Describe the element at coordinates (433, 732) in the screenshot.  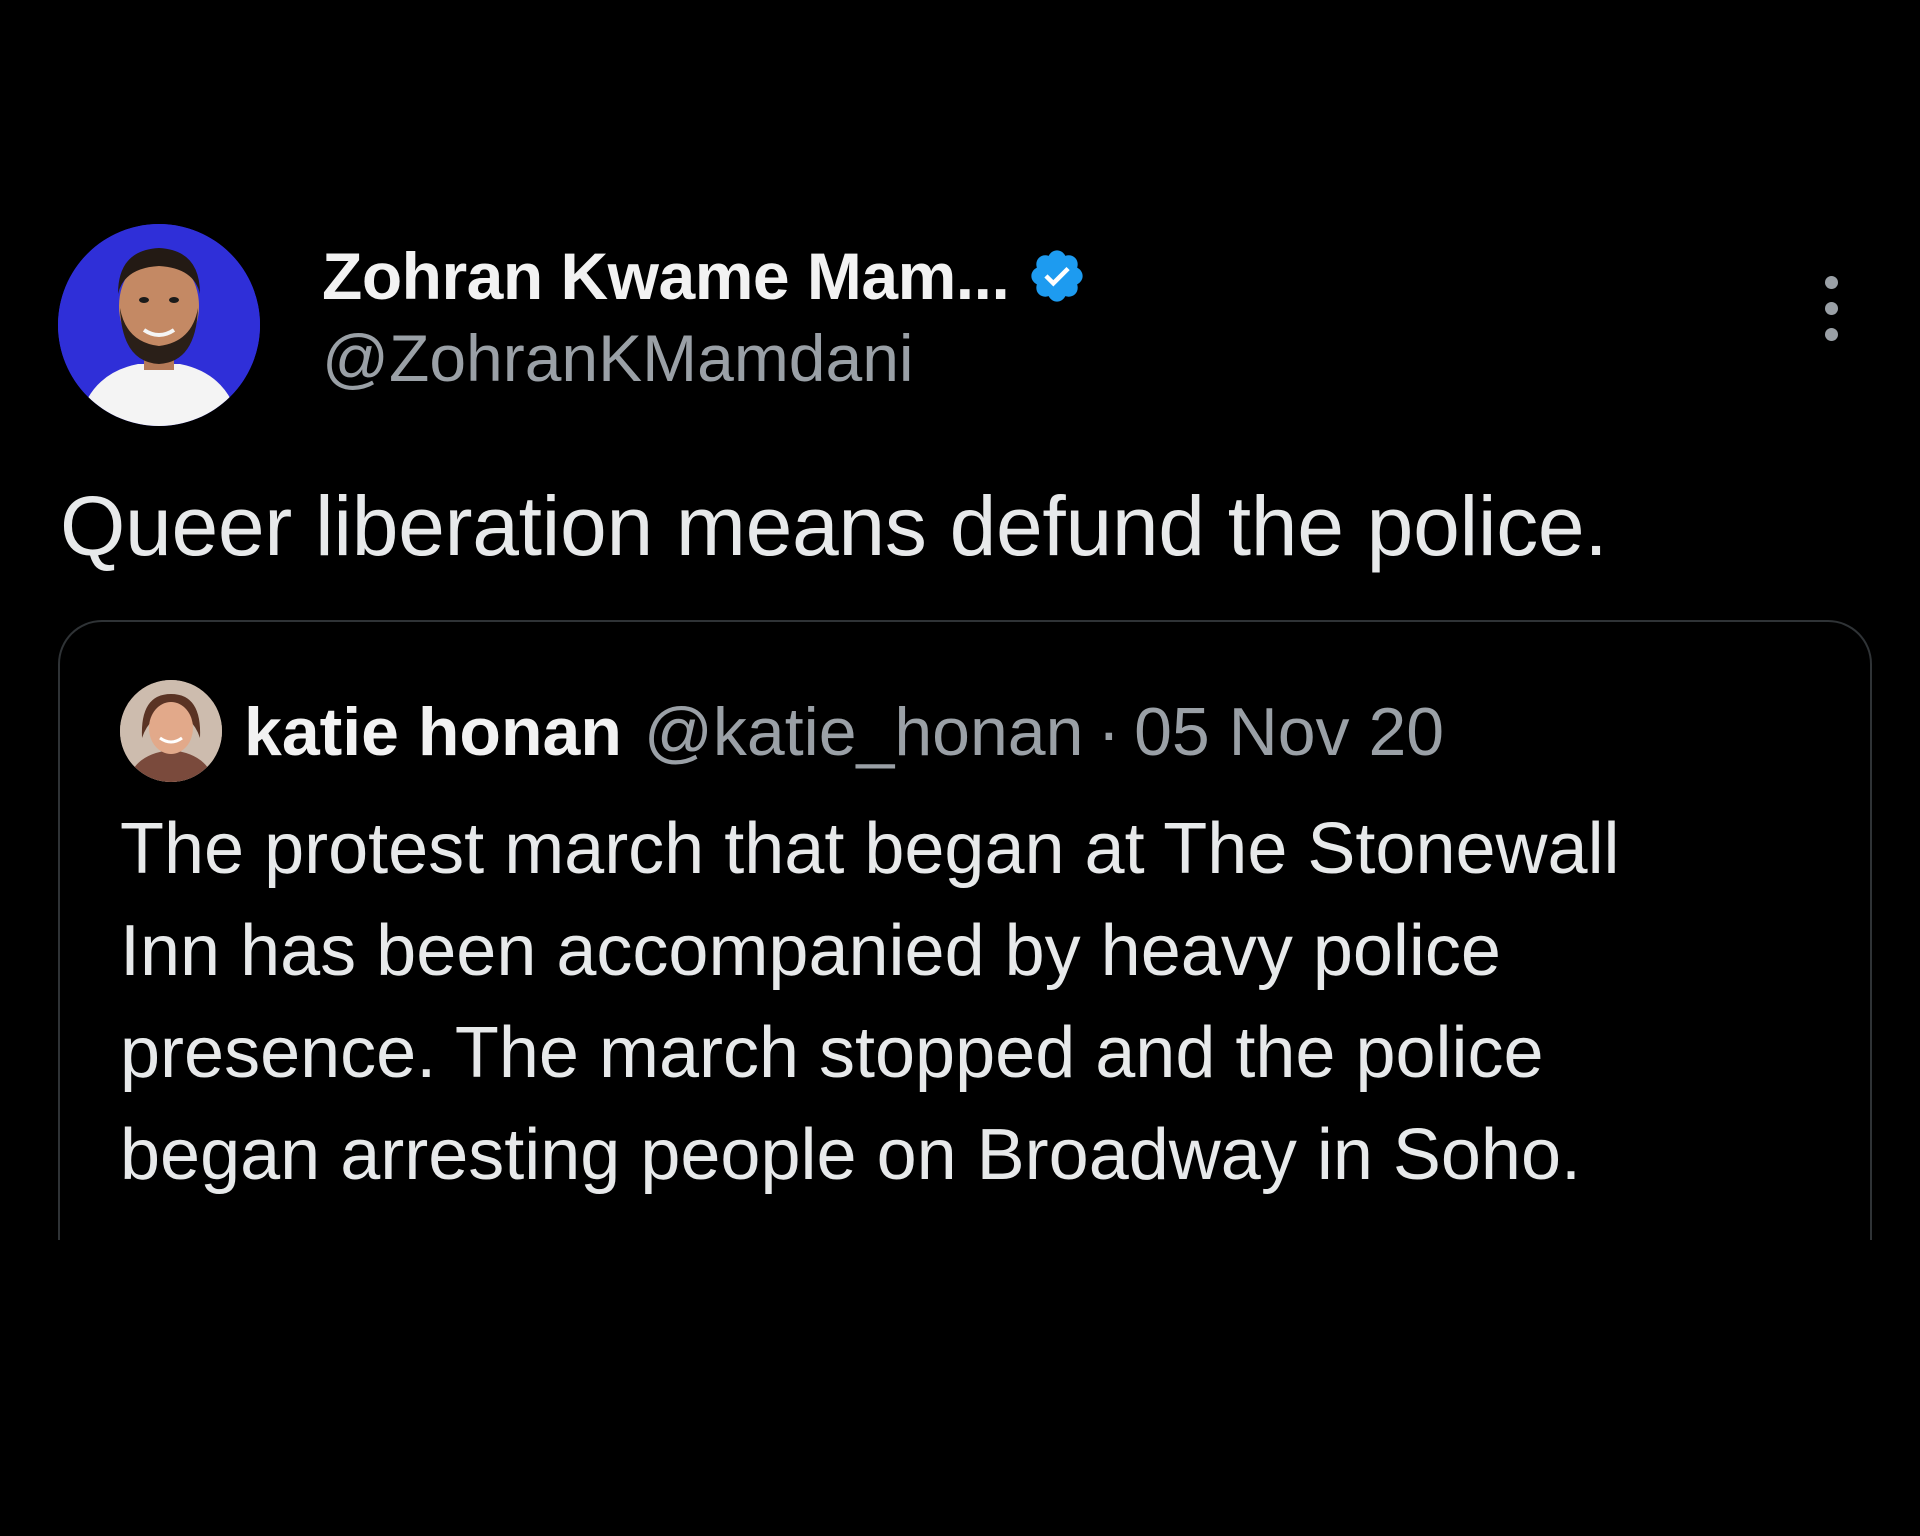
I see `quoted-display-name: katie honan` at that location.